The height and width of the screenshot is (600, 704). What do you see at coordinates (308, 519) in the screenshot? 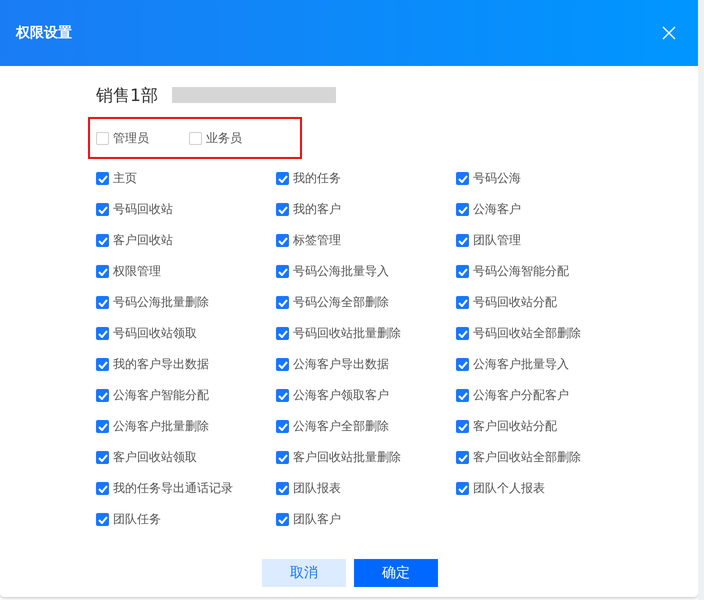
I see `permission-checkbox: 团队客户` at bounding box center [308, 519].